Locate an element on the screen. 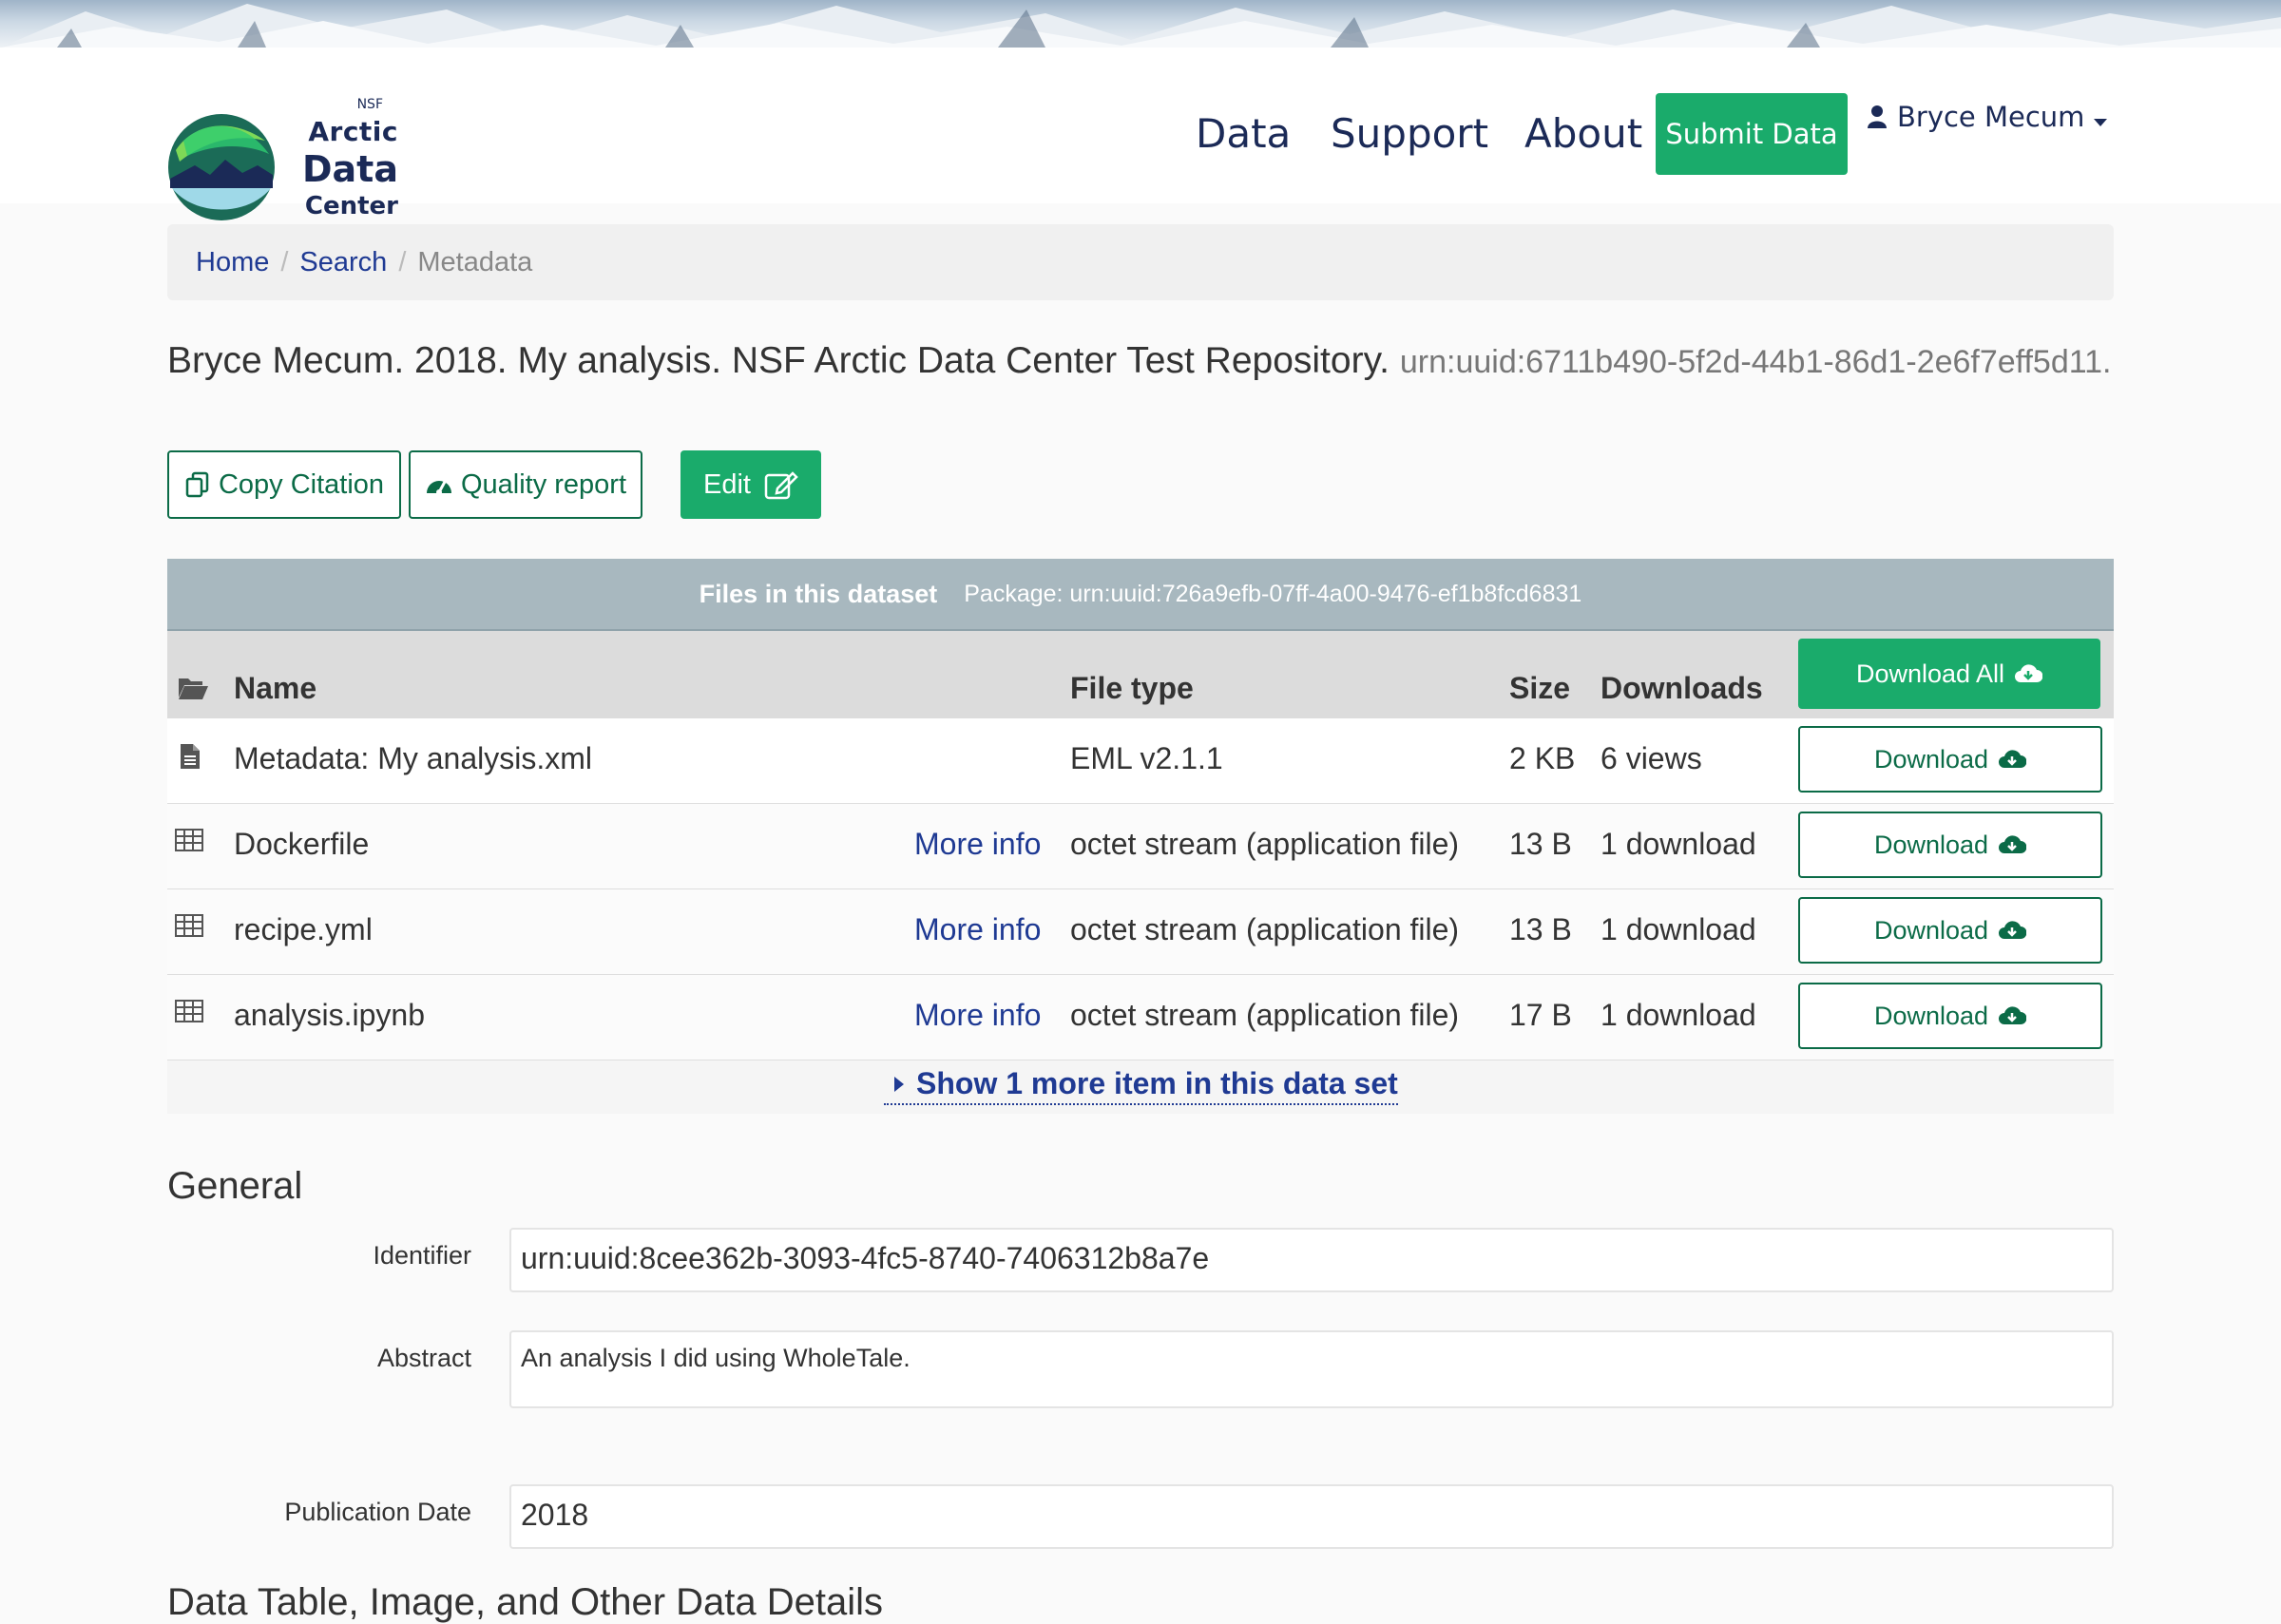 The image size is (2281, 1624). breadcrumb-search-link: Search is located at coordinates (343, 262).